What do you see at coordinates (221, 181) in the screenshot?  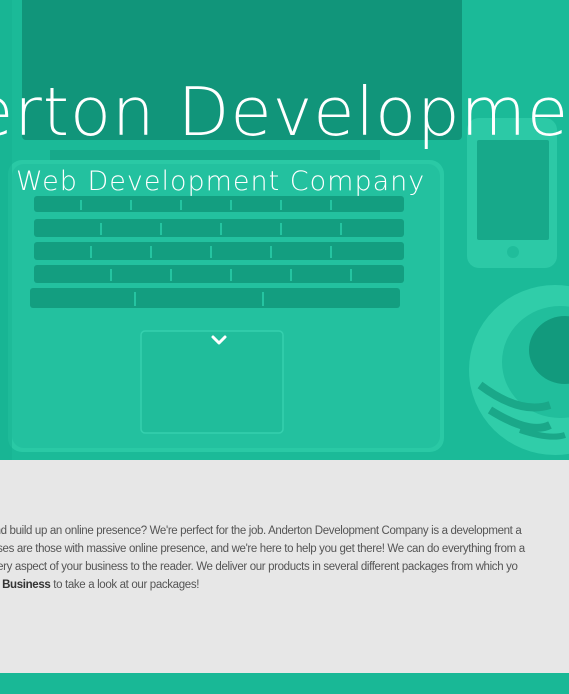 I see `hero-subtitle: Web Development Company` at bounding box center [221, 181].